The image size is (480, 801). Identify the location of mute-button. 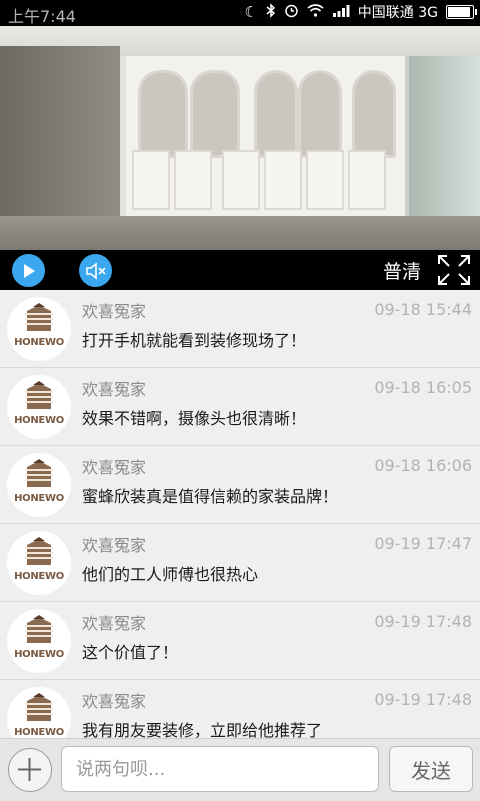
(95, 270).